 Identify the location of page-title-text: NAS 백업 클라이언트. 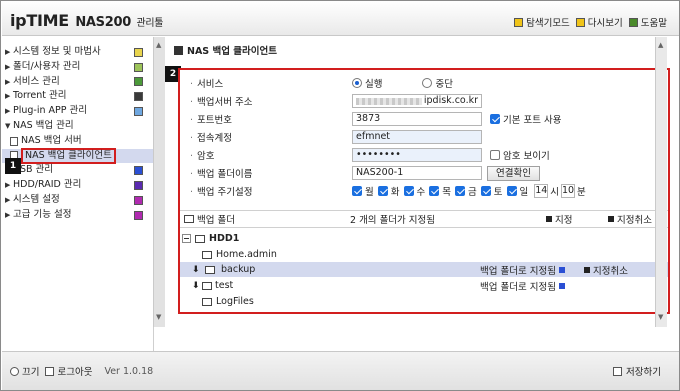
(232, 51).